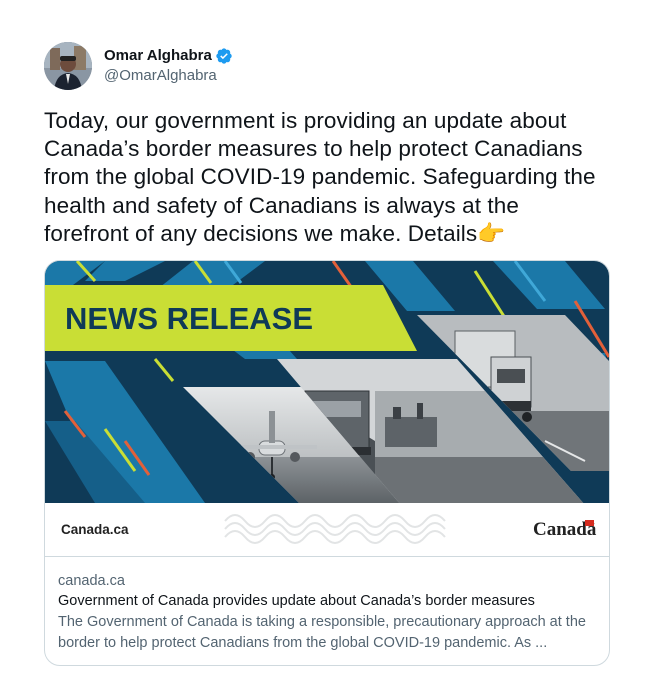 The height and width of the screenshot is (689, 647). What do you see at coordinates (335, 529) in the screenshot?
I see `wave-pattern` at bounding box center [335, 529].